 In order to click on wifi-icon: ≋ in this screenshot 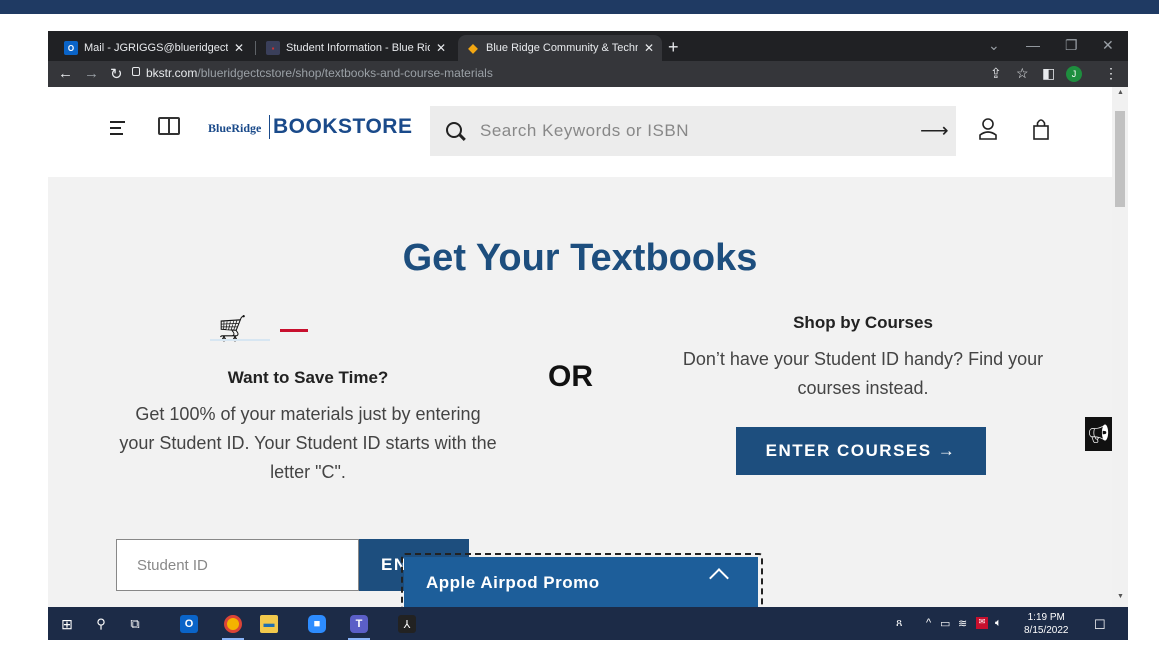, I will do `click(962, 623)`.